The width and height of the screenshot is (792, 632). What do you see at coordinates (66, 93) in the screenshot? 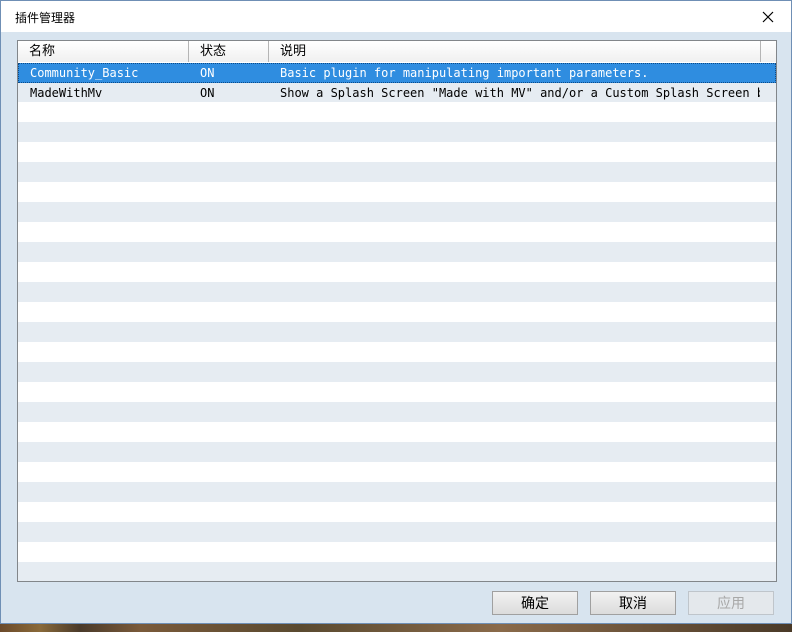
I see `plugin-name: MadeWithMv` at bounding box center [66, 93].